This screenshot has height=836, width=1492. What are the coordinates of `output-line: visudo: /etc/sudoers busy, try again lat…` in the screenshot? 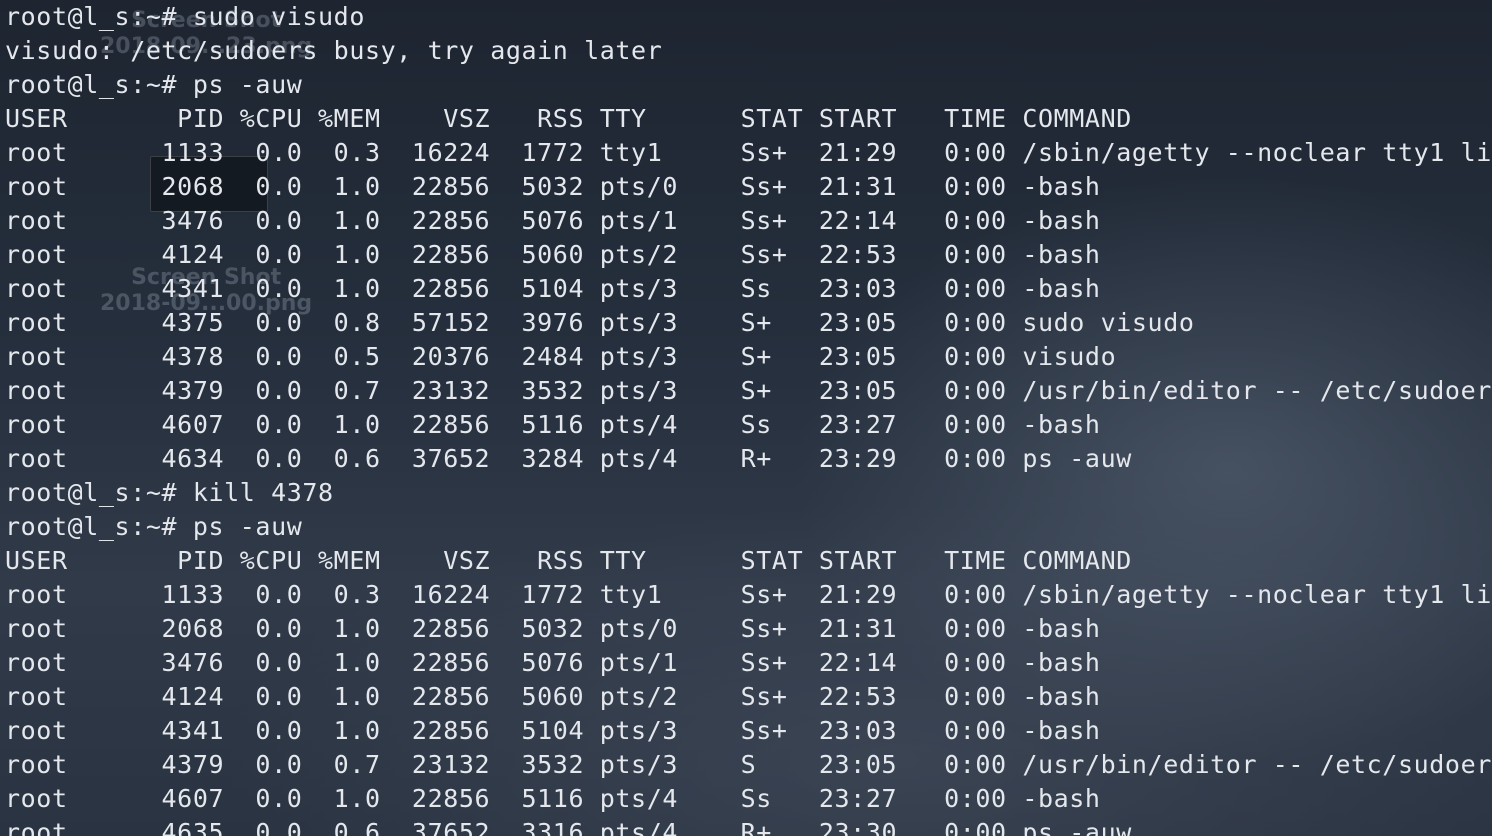 It's located at (334, 50).